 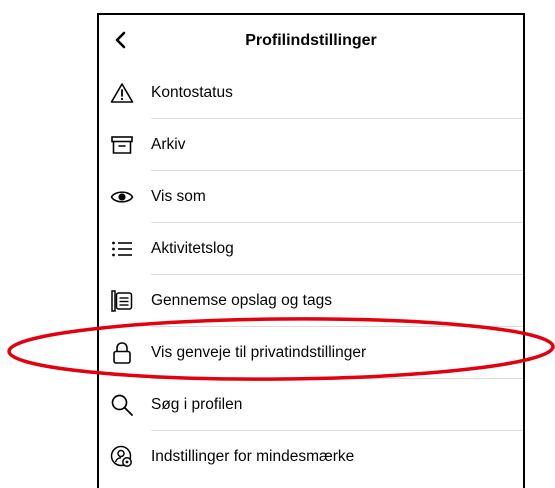 I want to click on menu-item-label: Vis som, so click(x=178, y=196).